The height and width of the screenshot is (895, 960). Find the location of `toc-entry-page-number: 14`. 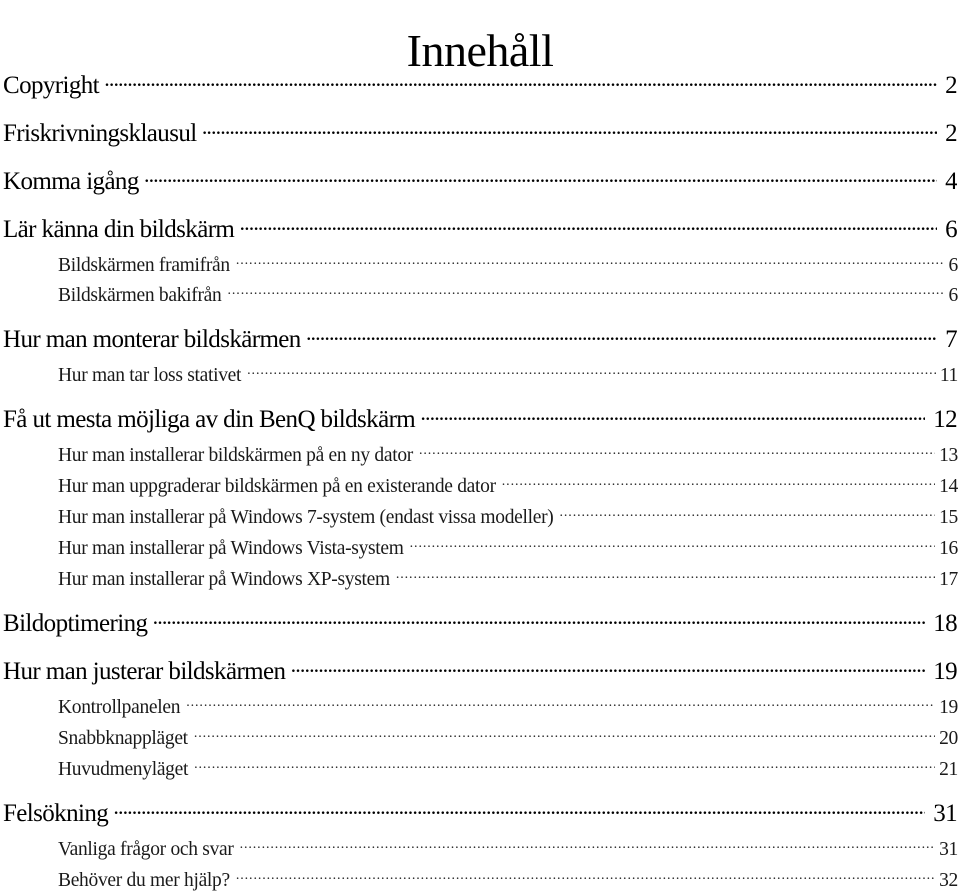

toc-entry-page-number: 14 is located at coordinates (948, 486).